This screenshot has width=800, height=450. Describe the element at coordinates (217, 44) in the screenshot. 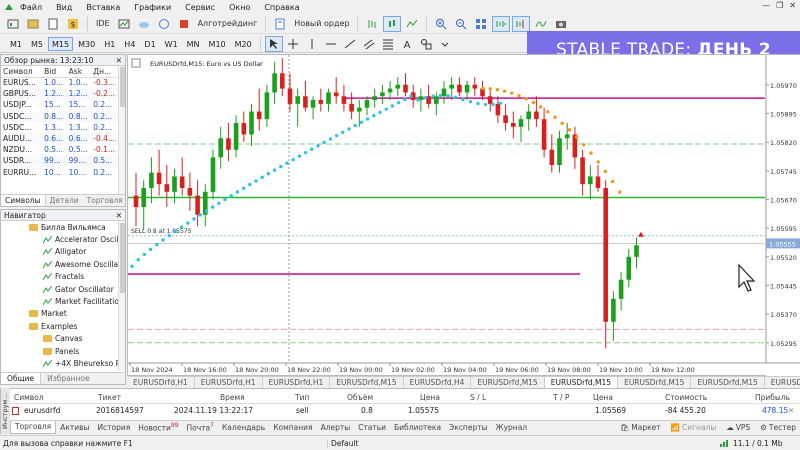

I see `timeframe-m10: M10` at that location.